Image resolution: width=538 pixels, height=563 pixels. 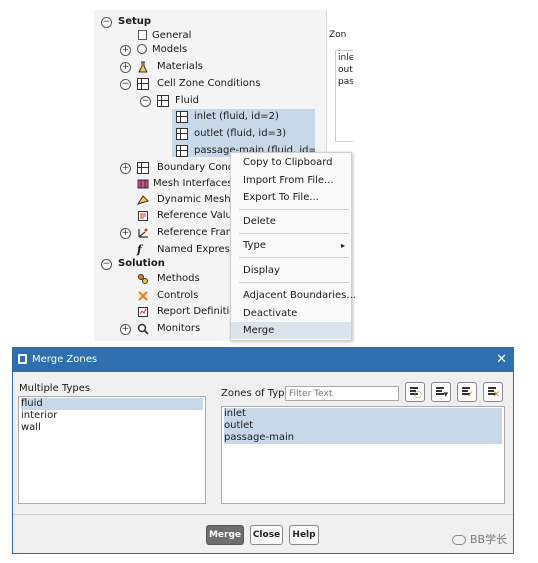 What do you see at coordinates (141, 263) in the screenshot?
I see `tree-label: Solution` at bounding box center [141, 263].